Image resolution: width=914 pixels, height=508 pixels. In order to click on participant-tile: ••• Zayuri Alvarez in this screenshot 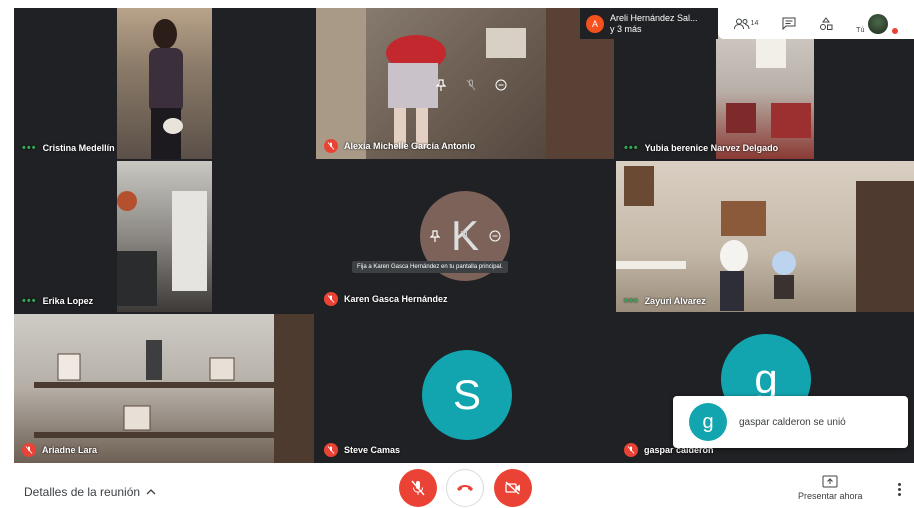, I will do `click(765, 236)`.